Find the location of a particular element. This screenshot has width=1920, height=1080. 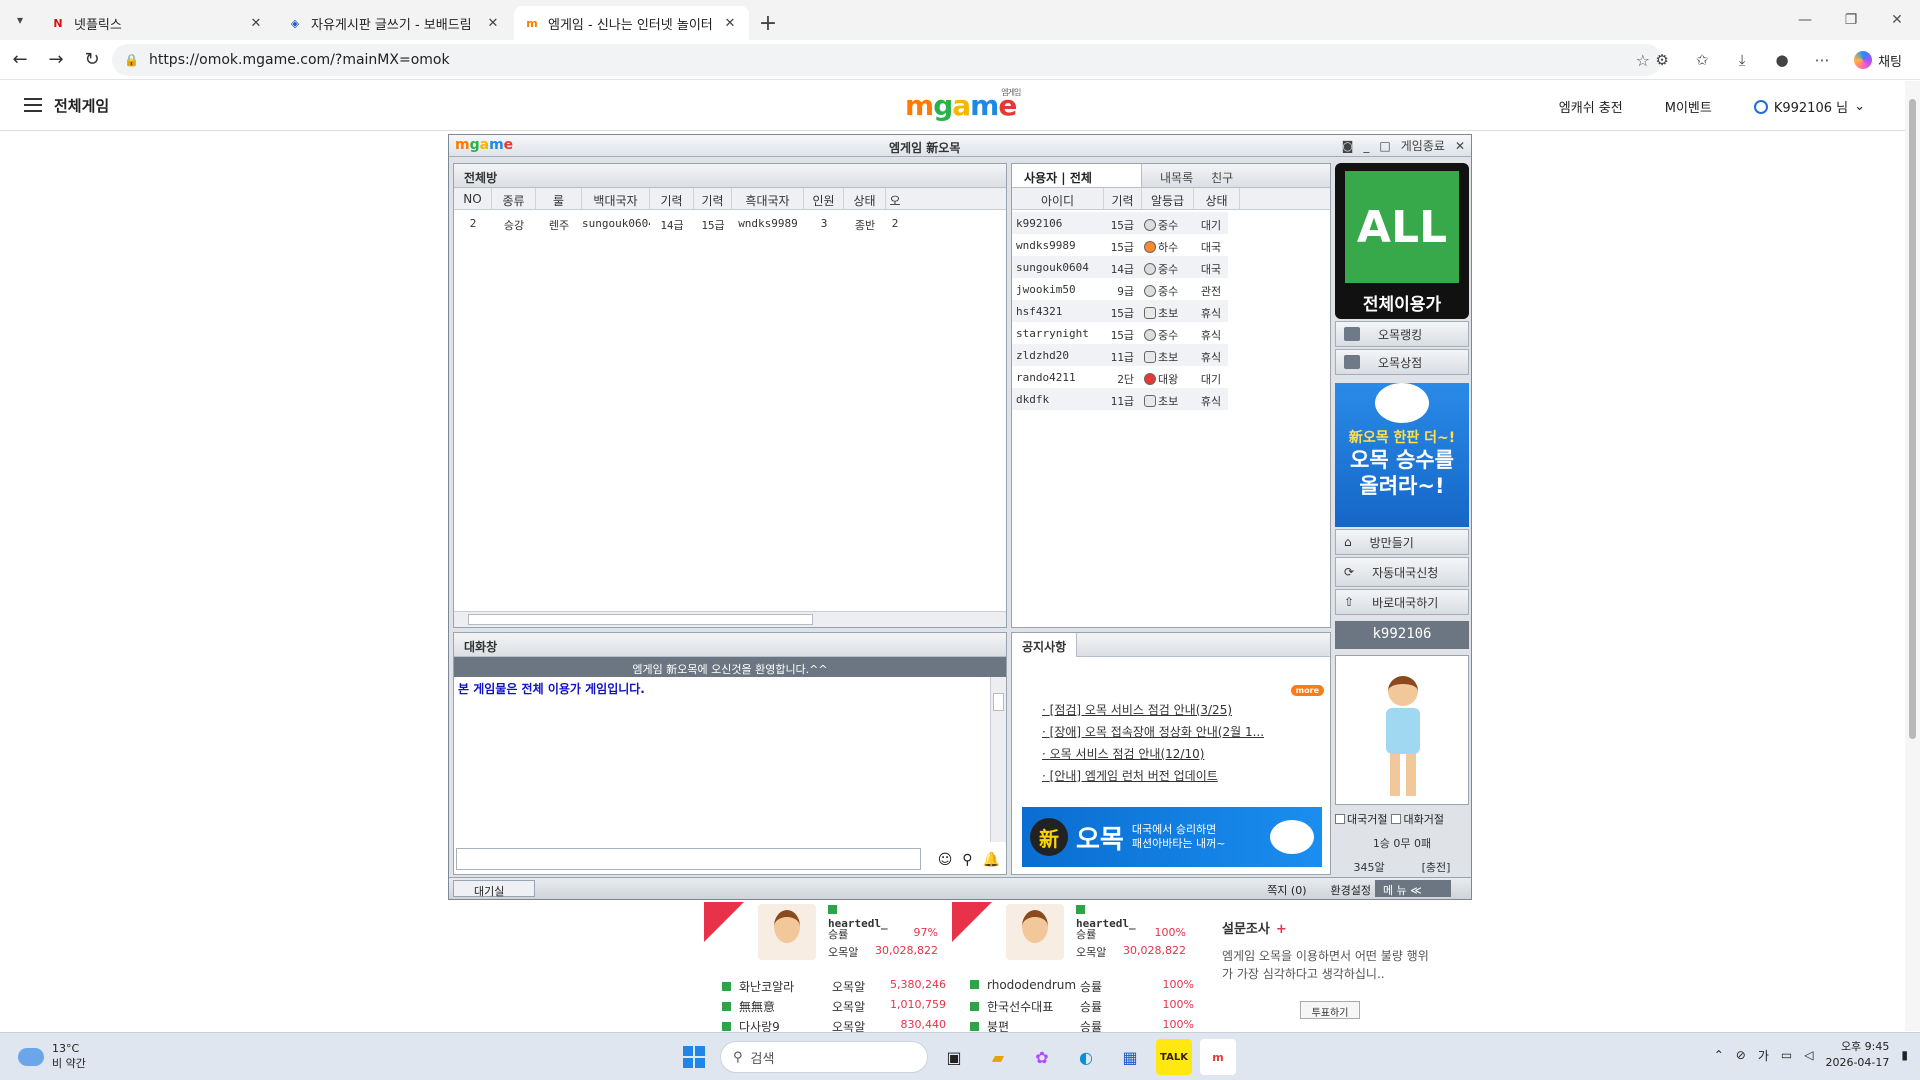

omok-ranking-button: 오목랭킹 is located at coordinates (1402, 334).